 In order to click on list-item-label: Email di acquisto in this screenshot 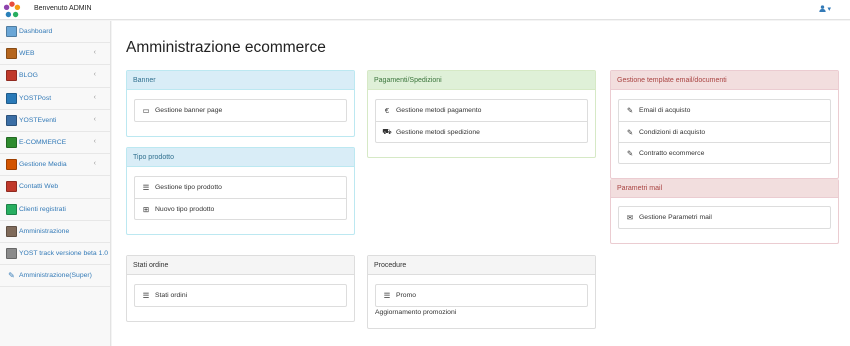, I will do `click(665, 110)`.